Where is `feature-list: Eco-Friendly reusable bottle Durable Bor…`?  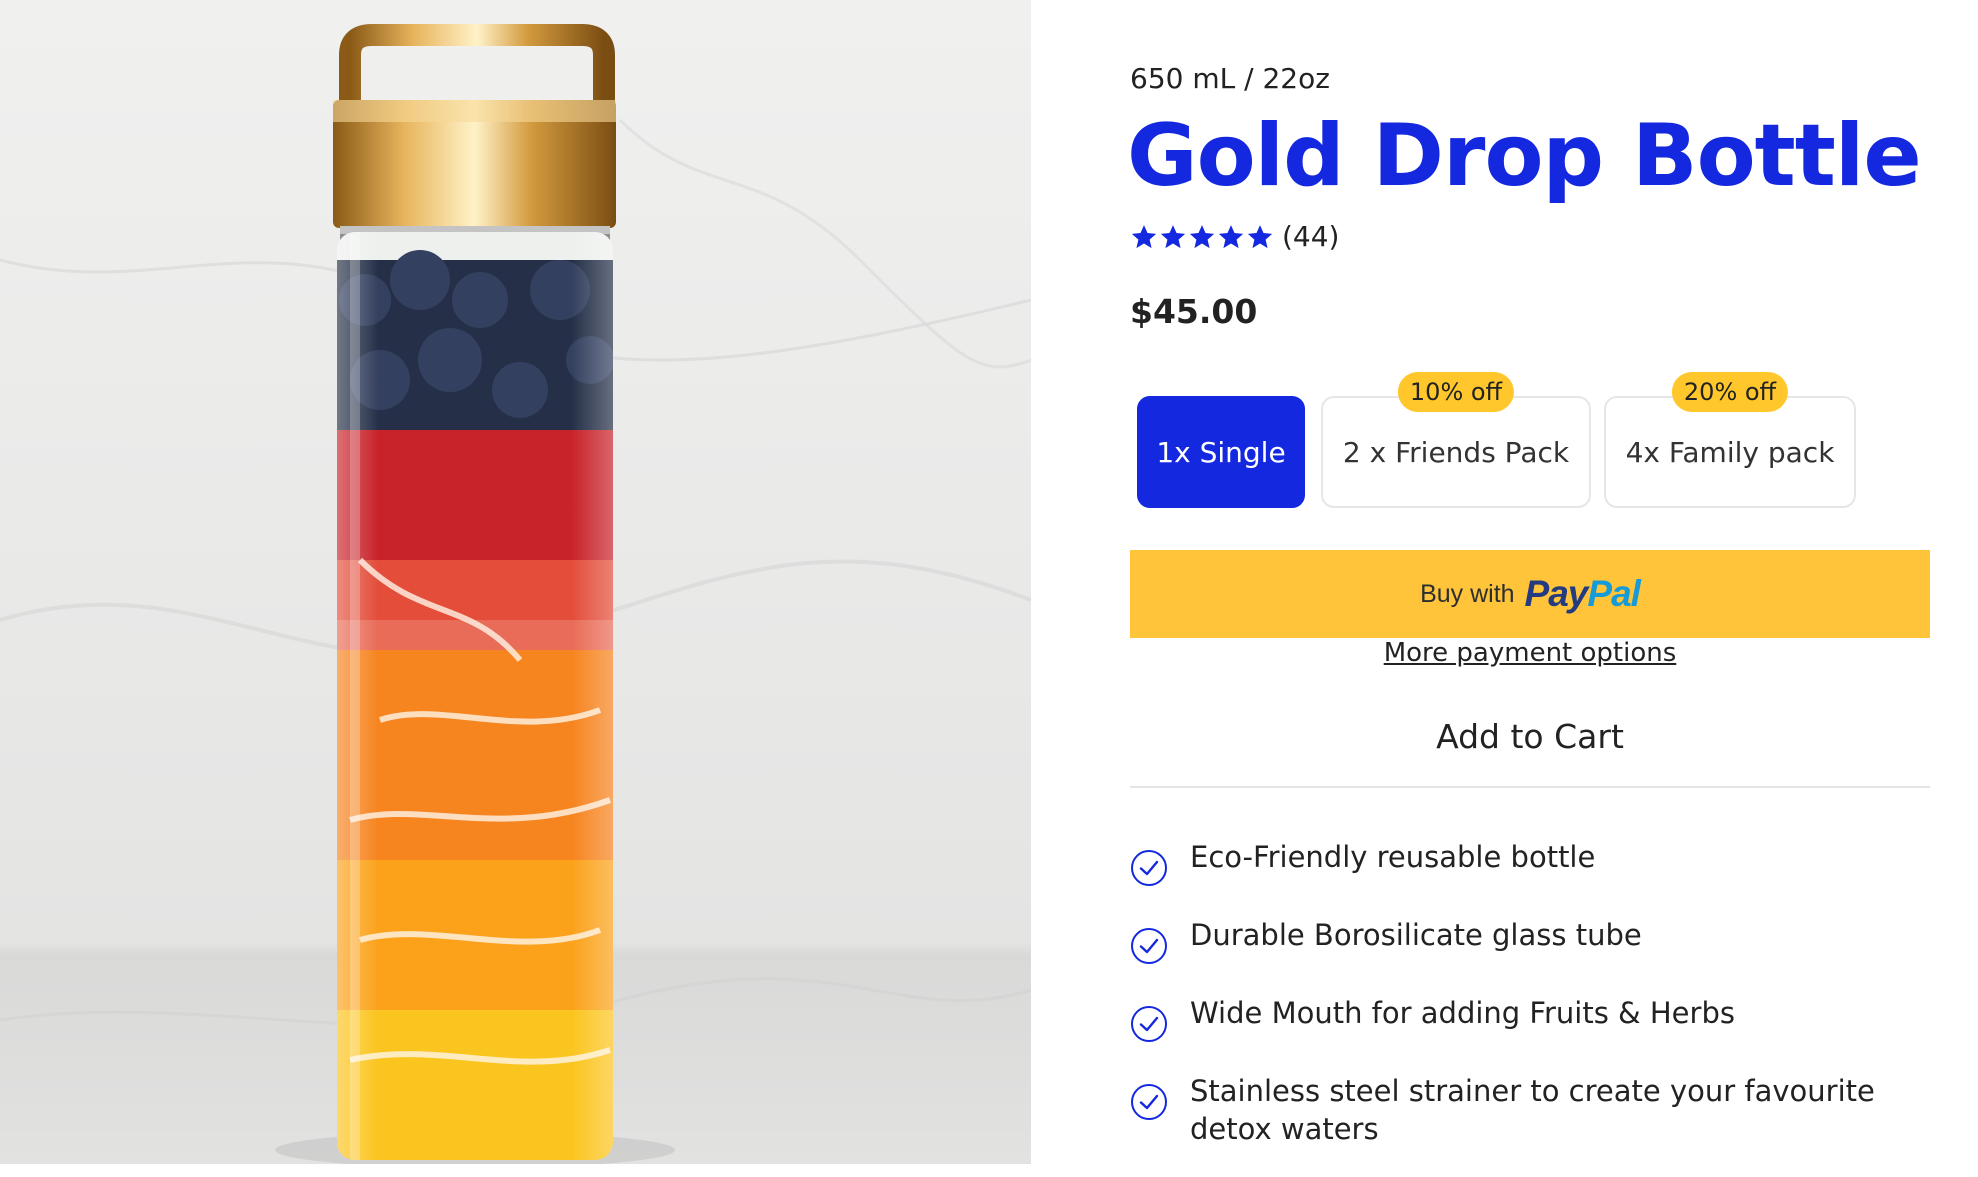 feature-list: Eco-Friendly reusable bottle Durable Bor… is located at coordinates (1530, 1007).